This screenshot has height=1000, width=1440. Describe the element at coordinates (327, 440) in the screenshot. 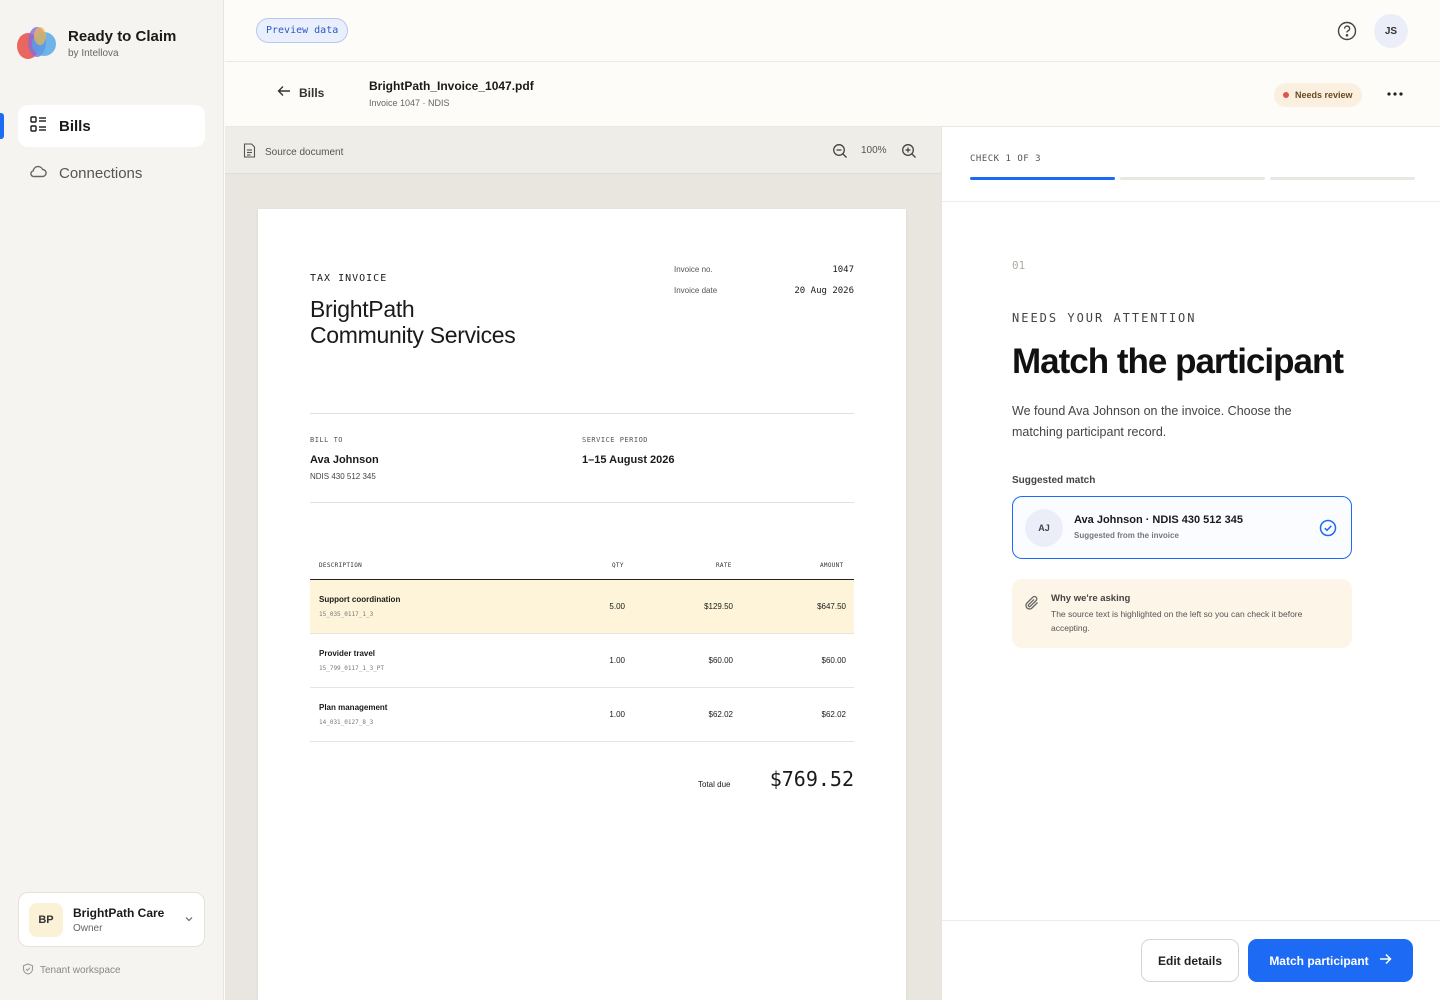

I see `bill-to-label: BILL TO` at that location.